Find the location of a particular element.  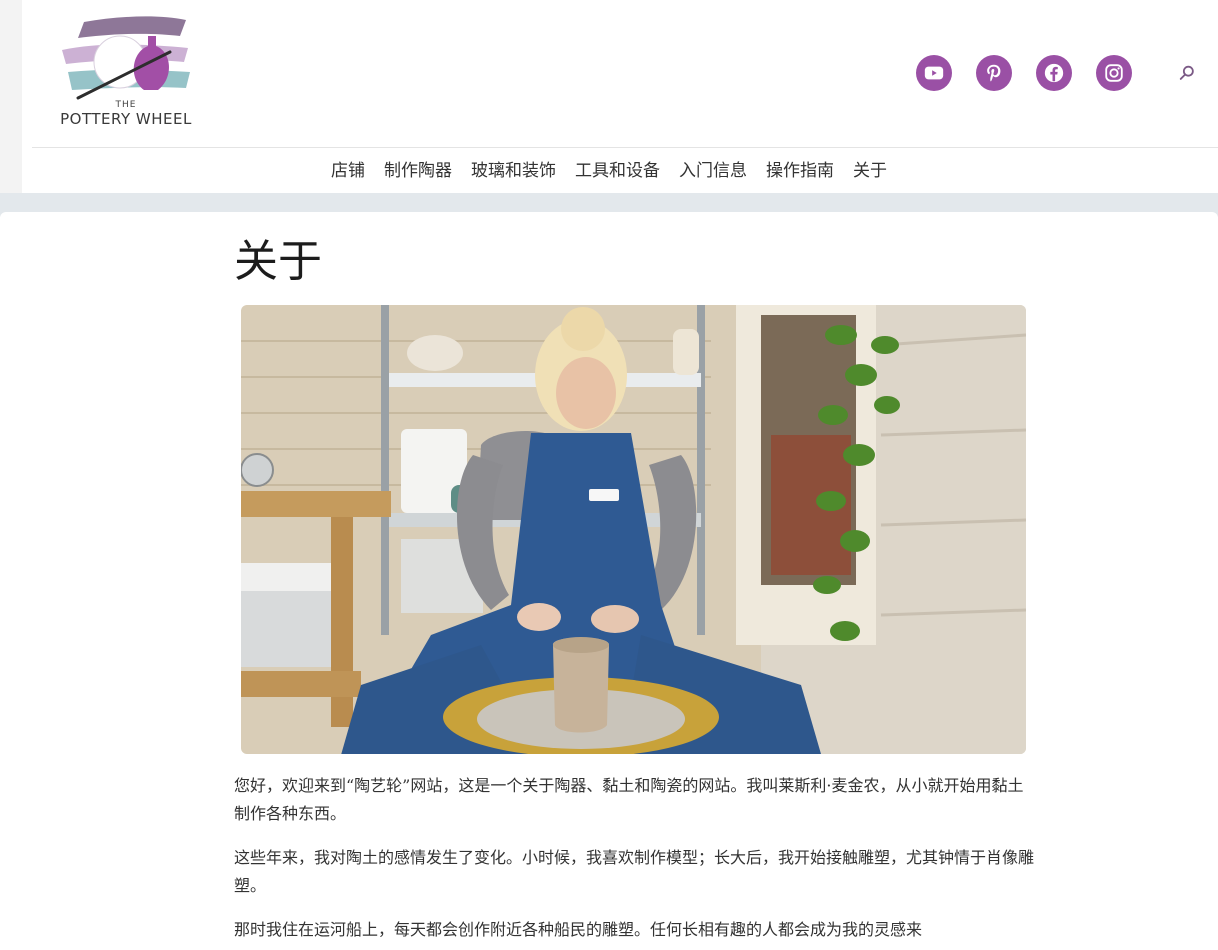

nav-item-getting-started: 入门信息 is located at coordinates (713, 172).